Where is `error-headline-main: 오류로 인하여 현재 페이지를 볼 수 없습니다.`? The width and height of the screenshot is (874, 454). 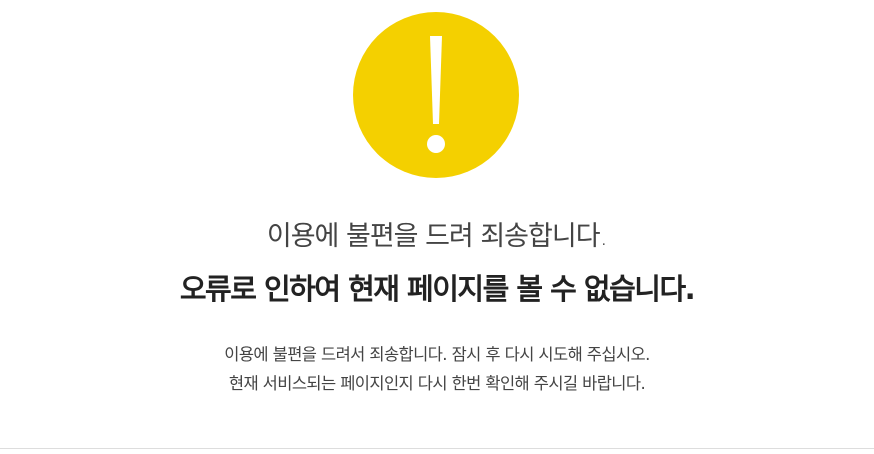 error-headline-main: 오류로 인하여 현재 페이지를 볼 수 없습니다. is located at coordinates (437, 289).